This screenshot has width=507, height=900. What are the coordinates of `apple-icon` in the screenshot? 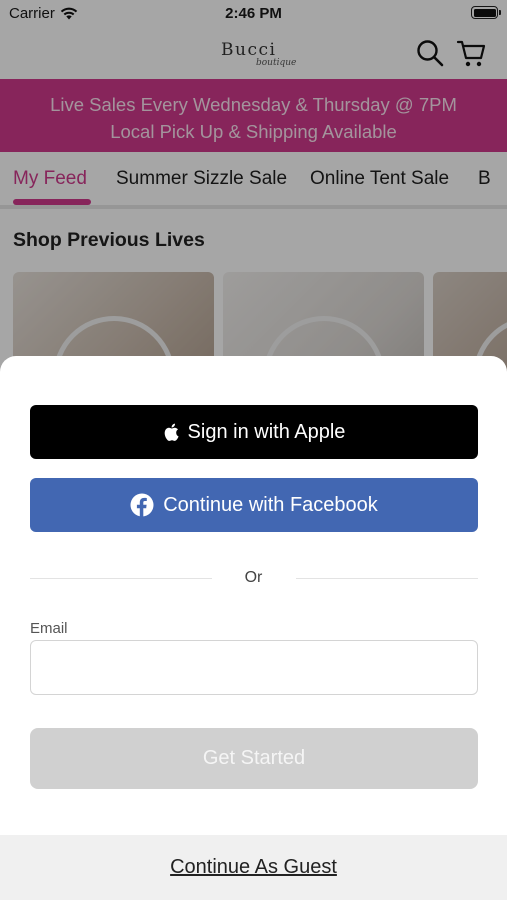 It's located at (171, 432).